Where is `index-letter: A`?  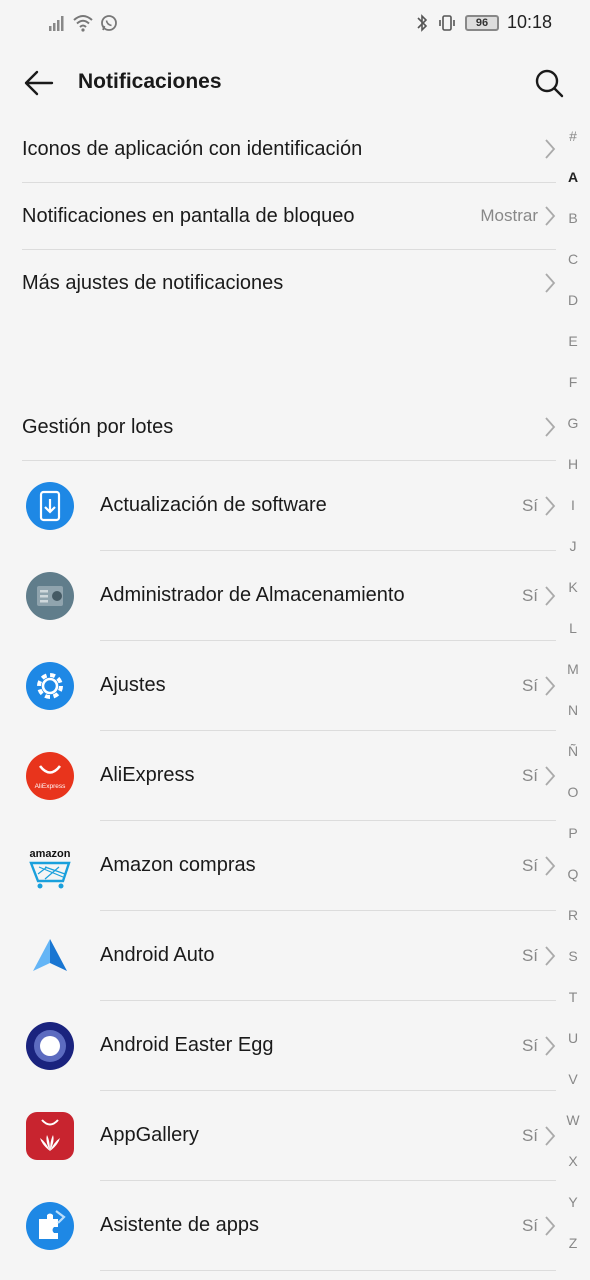
index-letter: A is located at coordinates (573, 177).